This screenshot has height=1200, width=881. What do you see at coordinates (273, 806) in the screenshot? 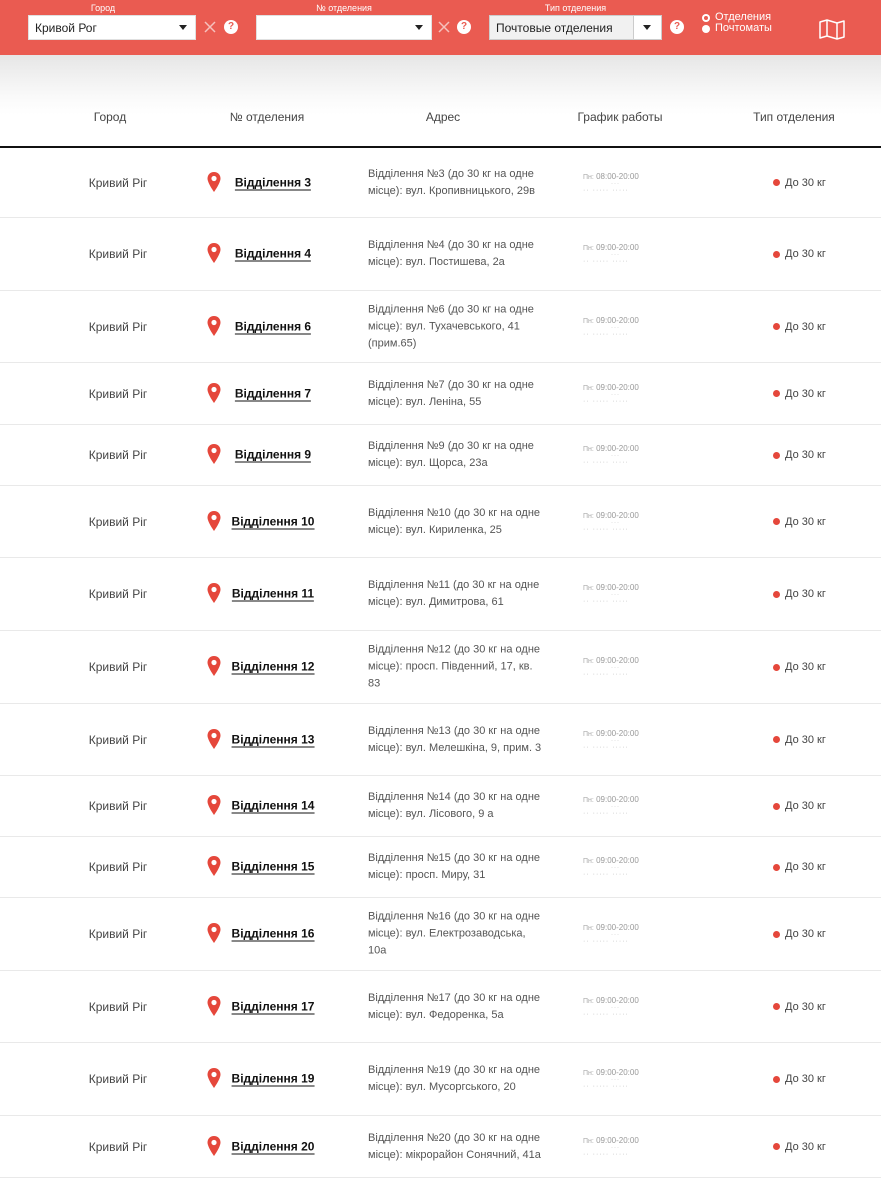
I see `branch-link: Відділення 14` at bounding box center [273, 806].